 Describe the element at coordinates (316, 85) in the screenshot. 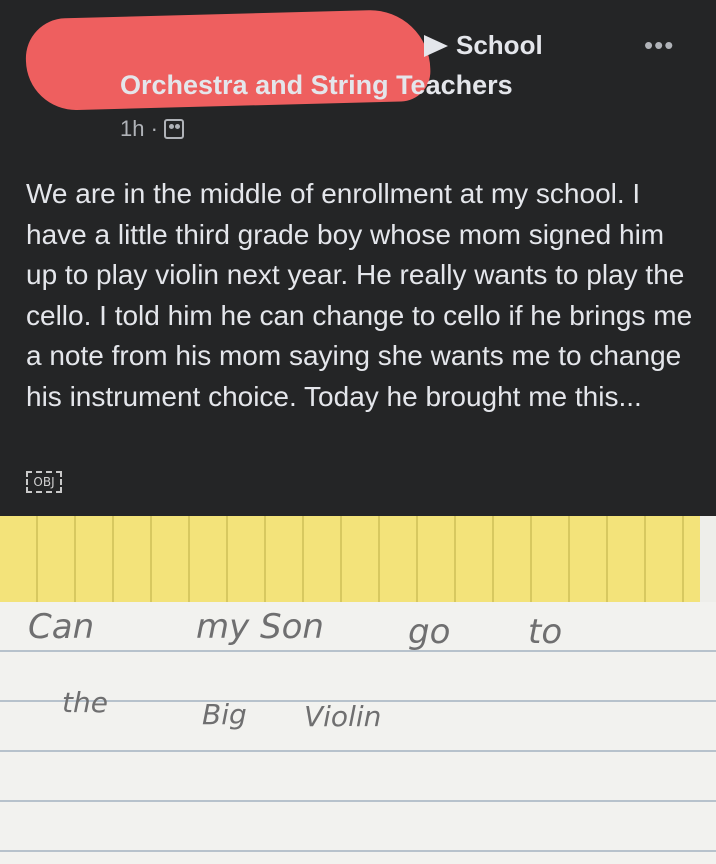

I see `group-name-line2: Orchestra and String Teachers` at that location.